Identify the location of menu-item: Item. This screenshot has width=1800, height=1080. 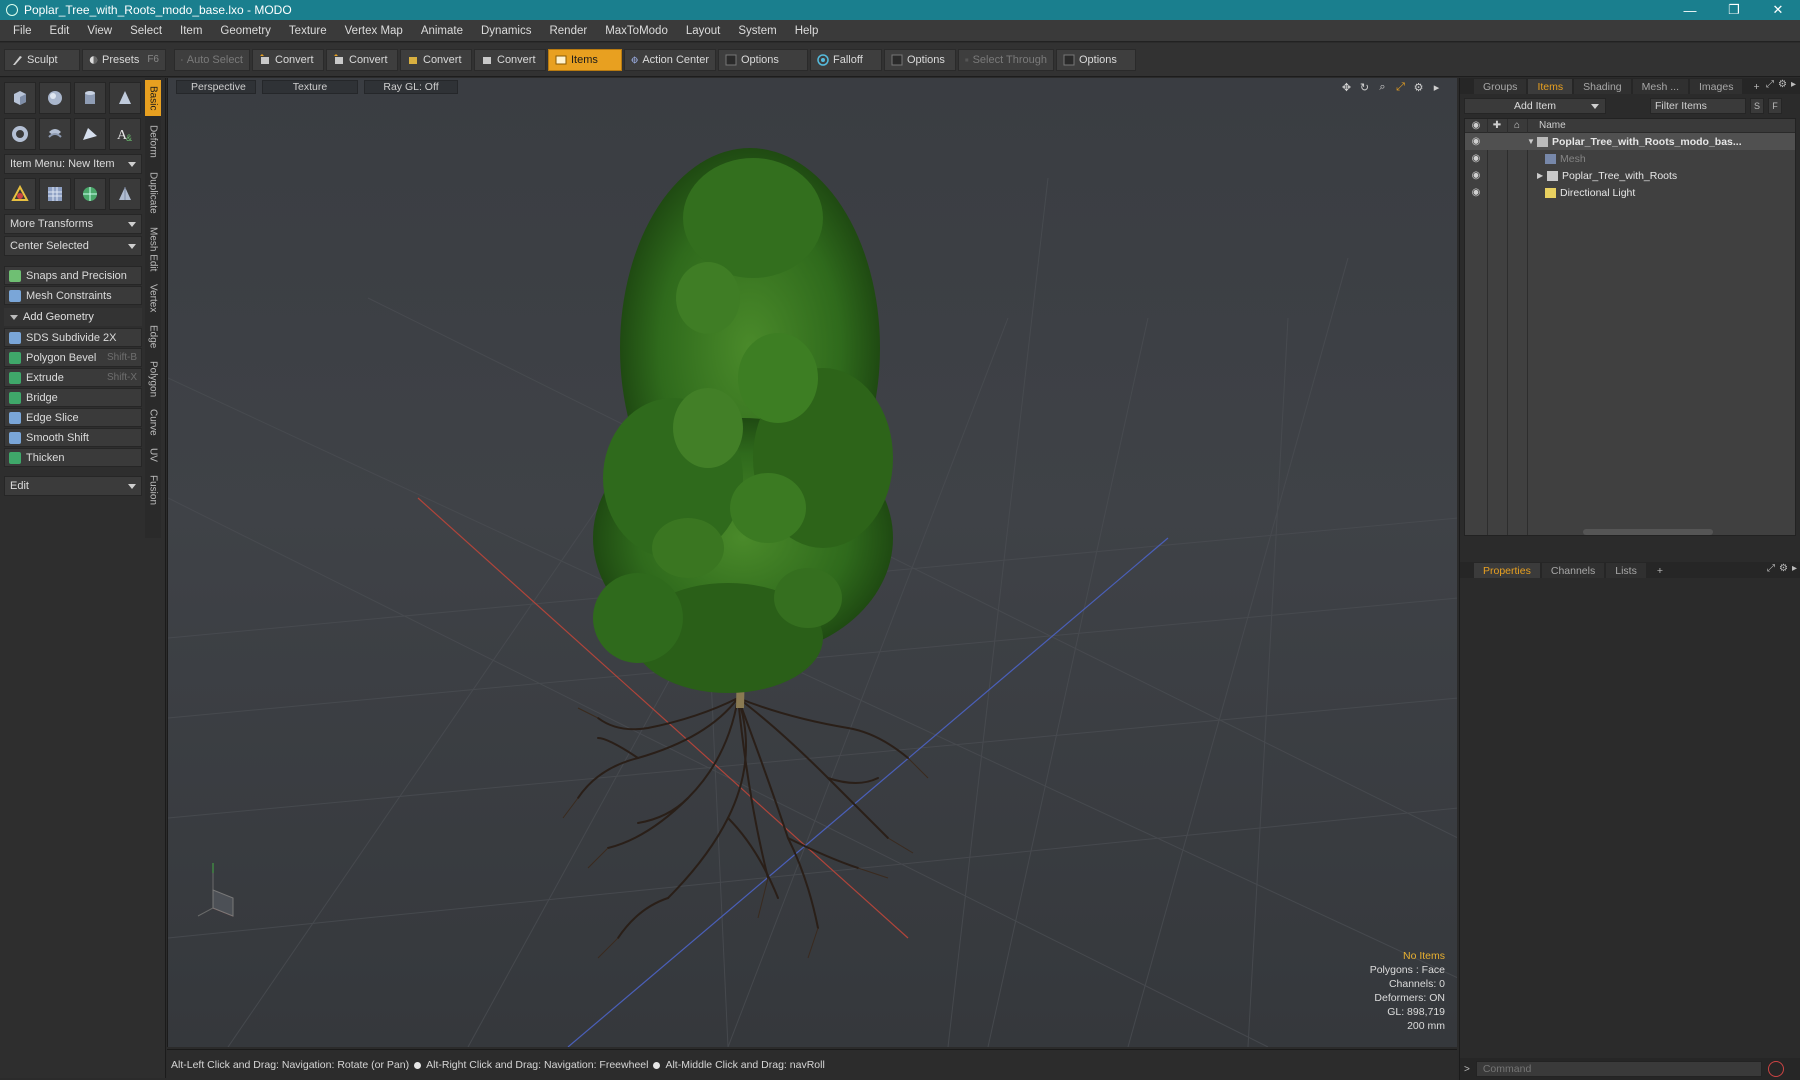
(191, 31).